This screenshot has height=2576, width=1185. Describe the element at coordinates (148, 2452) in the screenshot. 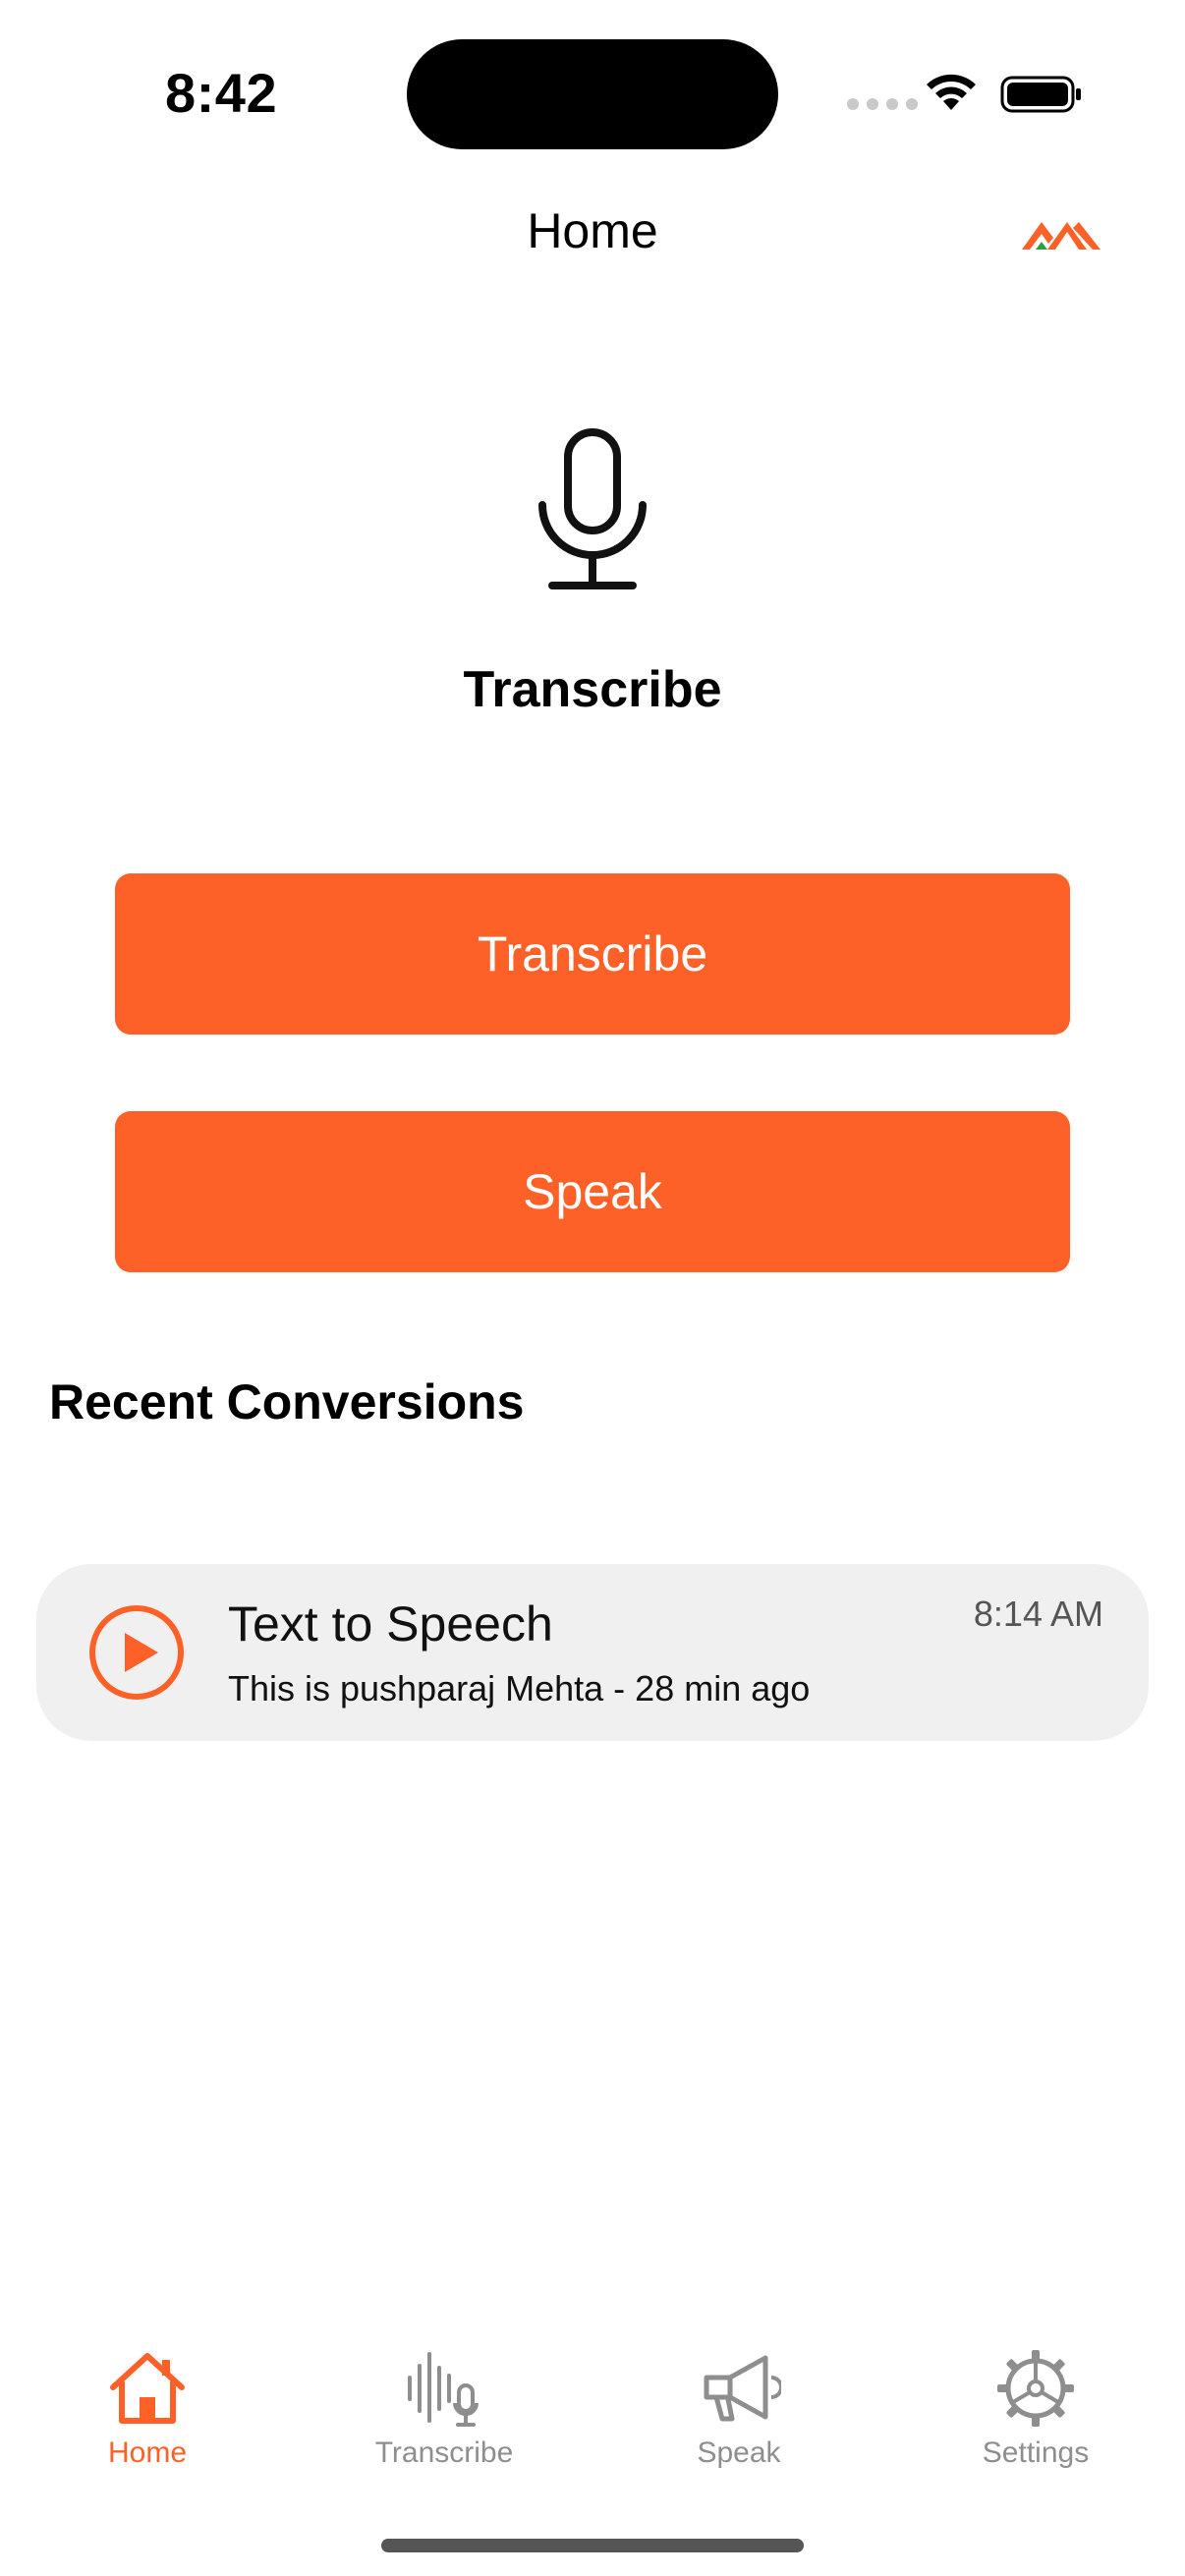

I see `tab-label: Home` at that location.